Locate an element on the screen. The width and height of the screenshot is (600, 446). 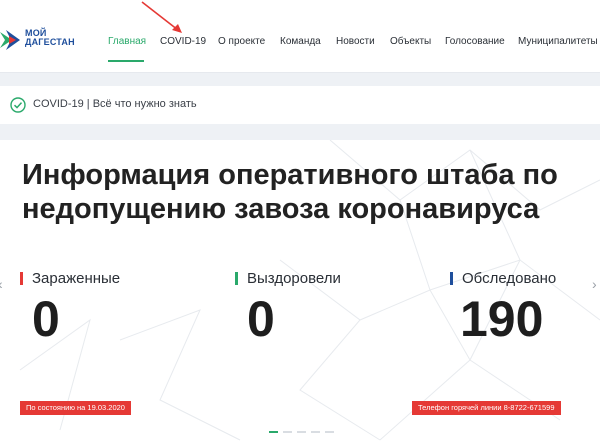
red-arrow-annotation-icon is located at coordinates (161, 17).